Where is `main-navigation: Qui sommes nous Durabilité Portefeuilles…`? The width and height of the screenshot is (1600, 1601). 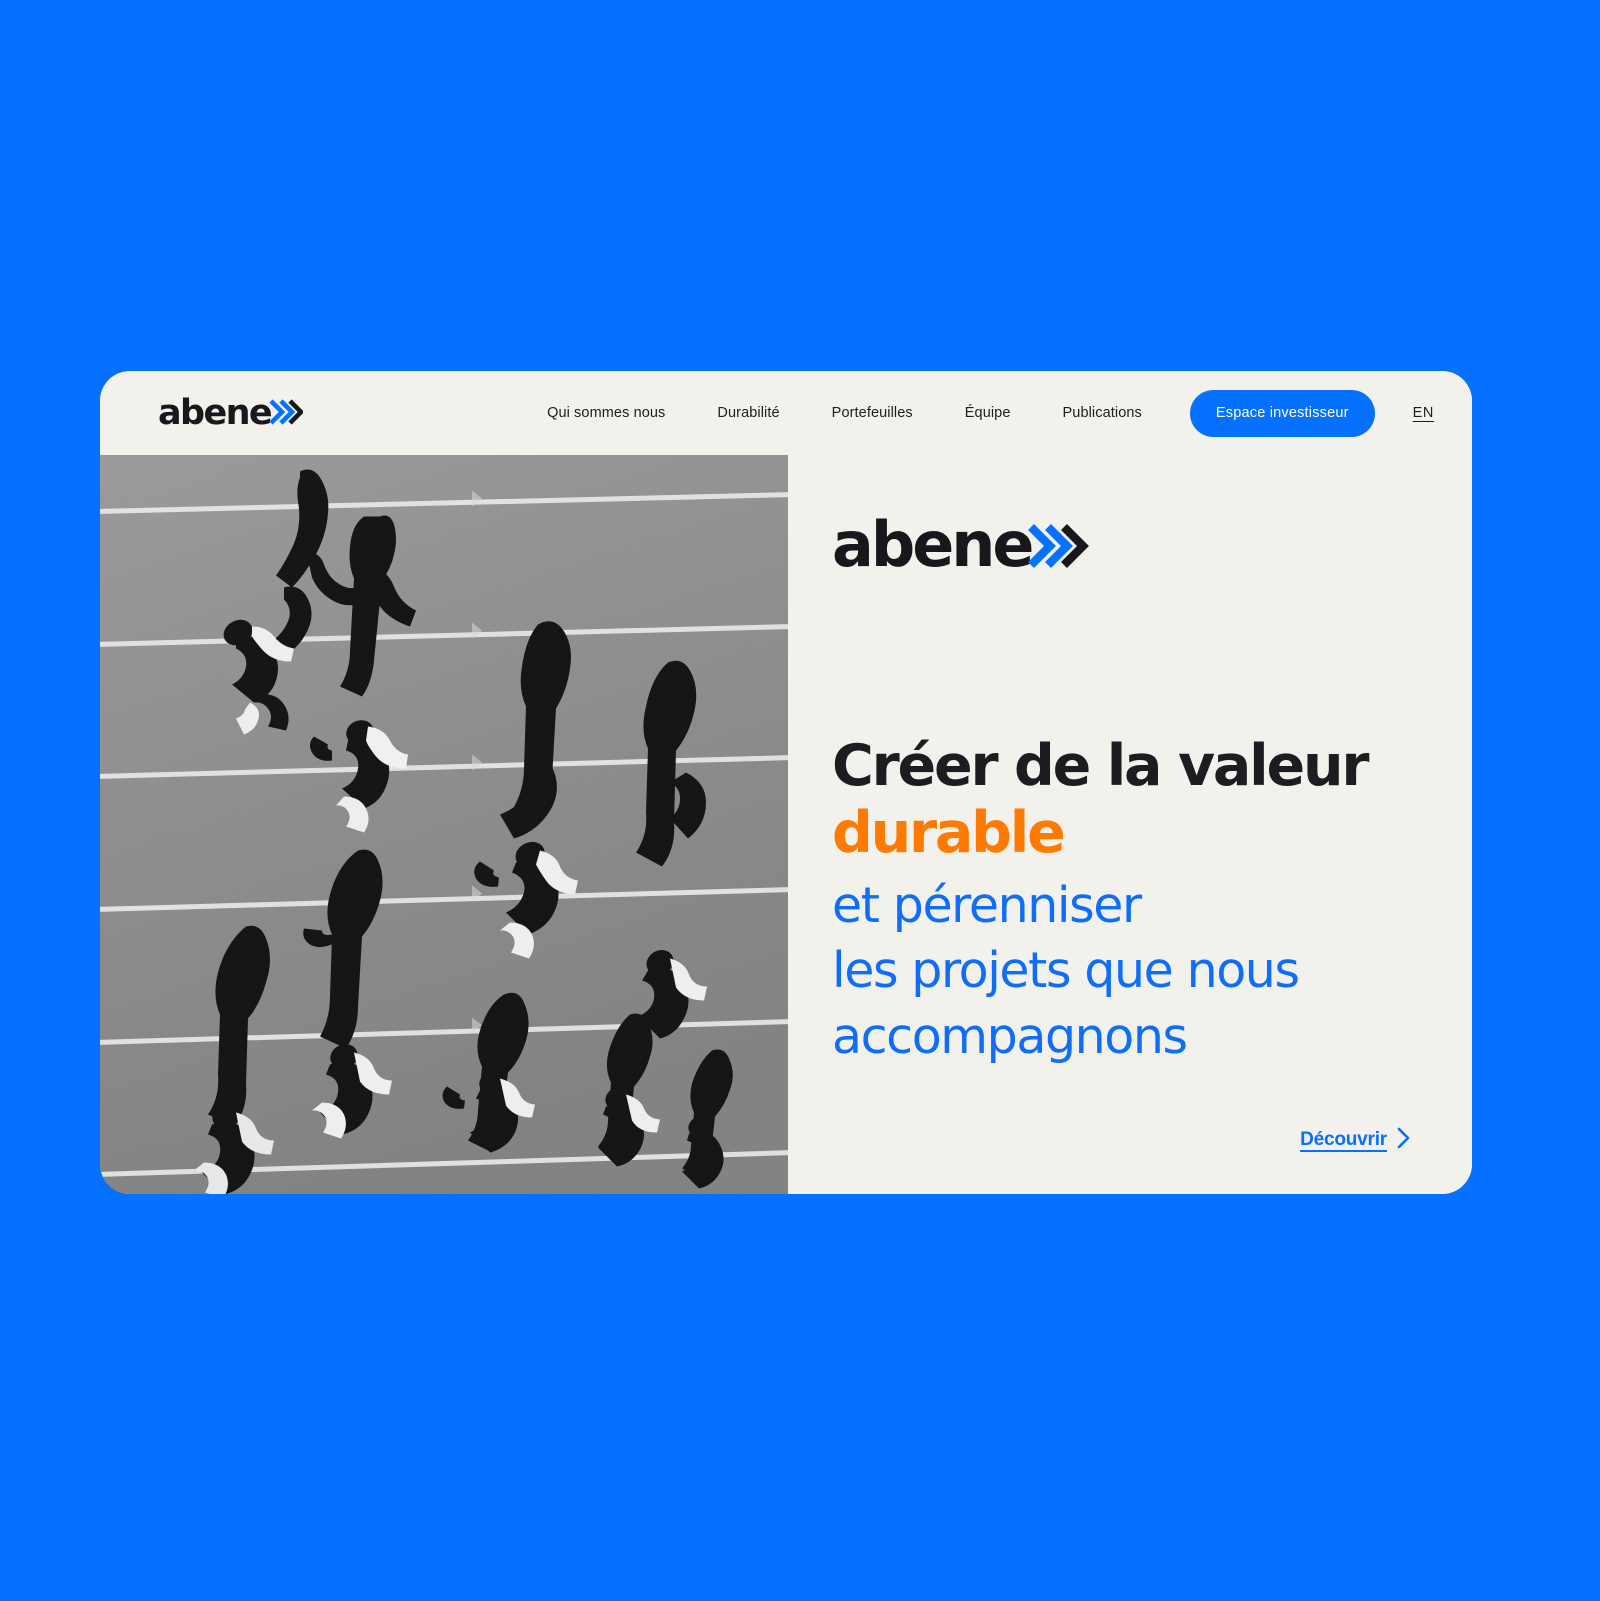 main-navigation: Qui sommes nous Durabilité Portefeuilles… is located at coordinates (977, 413).